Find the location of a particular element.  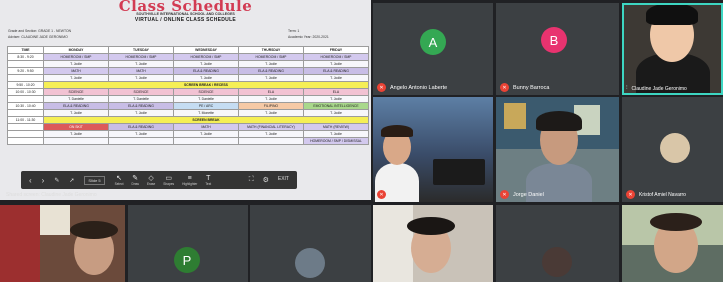

schedule-time-cell: 11:00 - 11:30 is located at coordinates (25, 120).